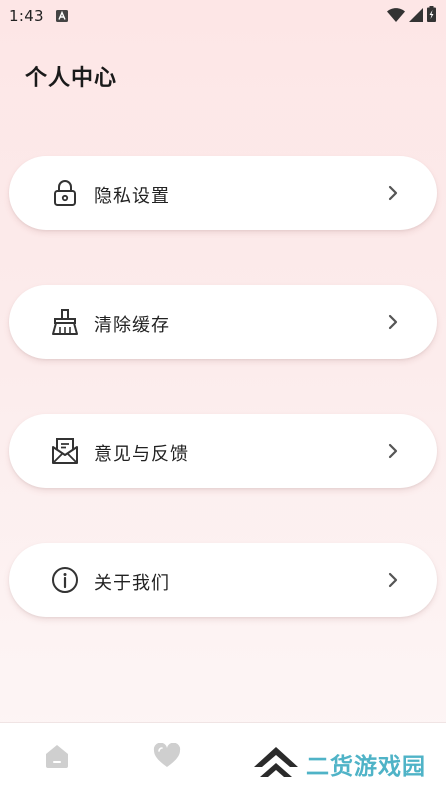 The height and width of the screenshot is (792, 446). What do you see at coordinates (132, 583) in the screenshot?
I see `menu-item-label: 关于我们` at bounding box center [132, 583].